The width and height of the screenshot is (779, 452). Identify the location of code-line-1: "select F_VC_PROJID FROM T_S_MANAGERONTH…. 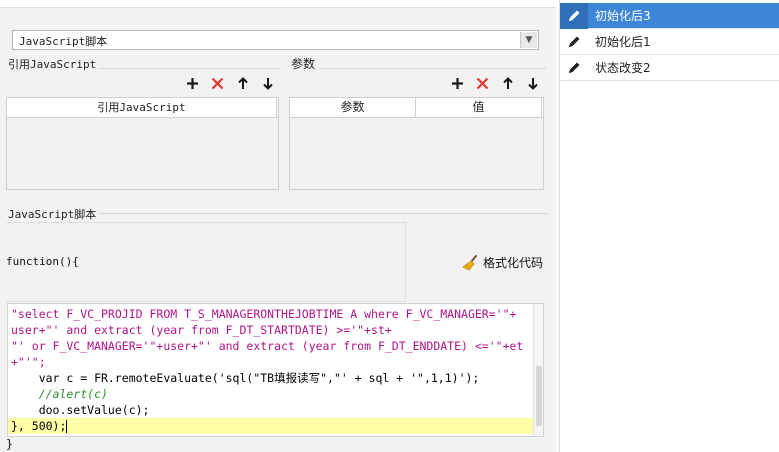
(264, 314).